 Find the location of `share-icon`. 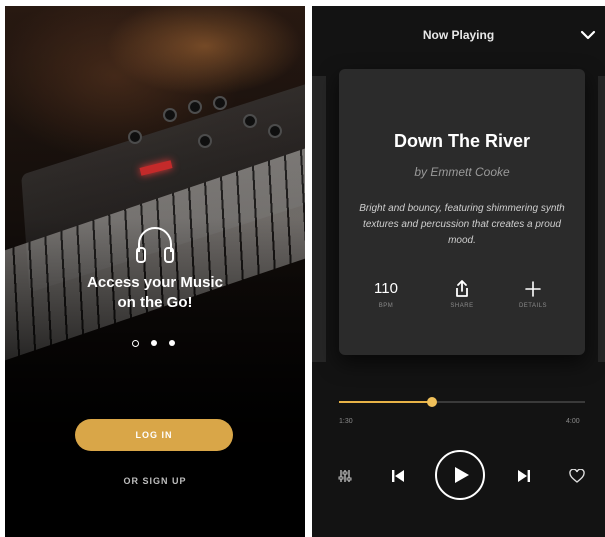

share-icon is located at coordinates (462, 288).